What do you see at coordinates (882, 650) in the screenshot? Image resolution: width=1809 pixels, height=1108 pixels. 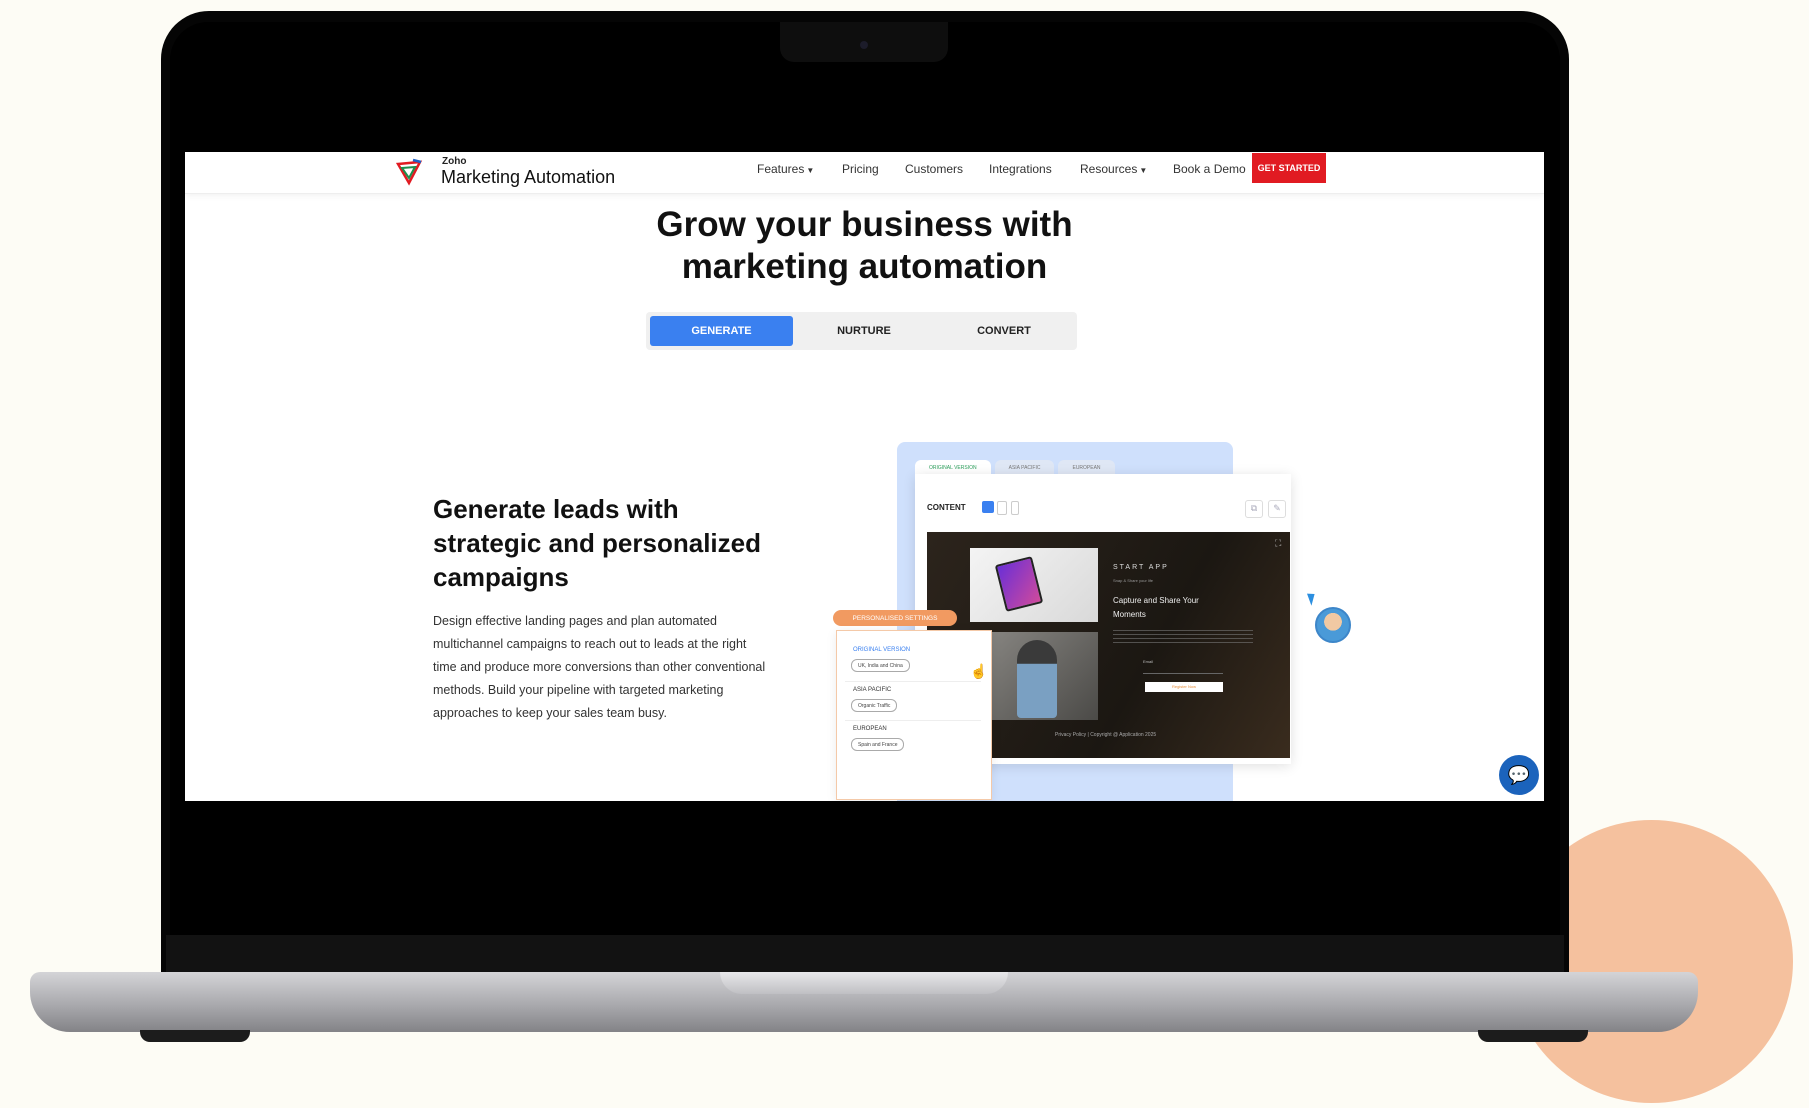 I see `group-original-title: ORIGINAL VERSION` at bounding box center [882, 650].